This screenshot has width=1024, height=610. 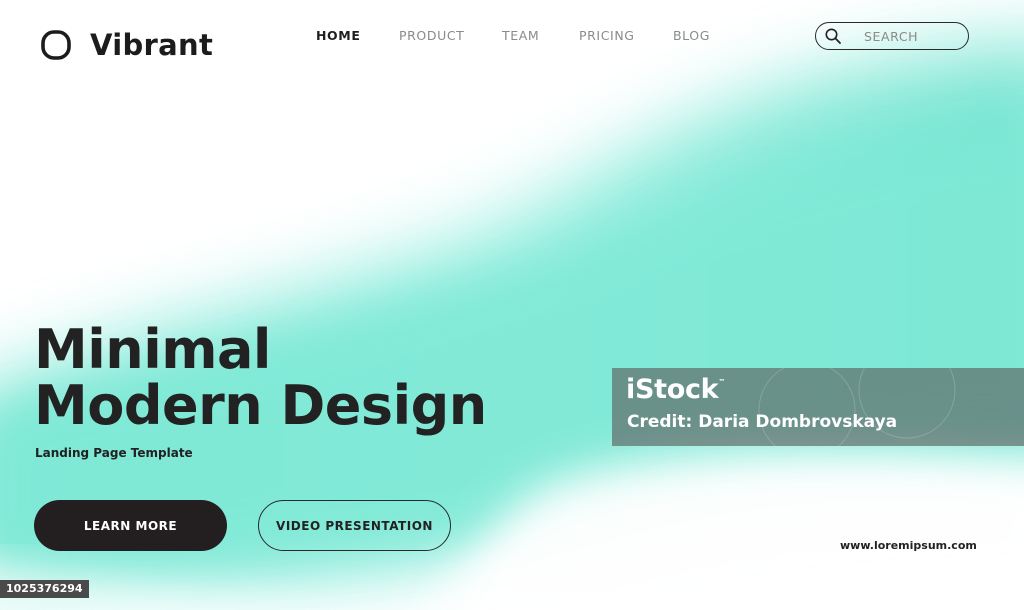 I want to click on rounded-square-ring-icon, so click(x=56, y=45).